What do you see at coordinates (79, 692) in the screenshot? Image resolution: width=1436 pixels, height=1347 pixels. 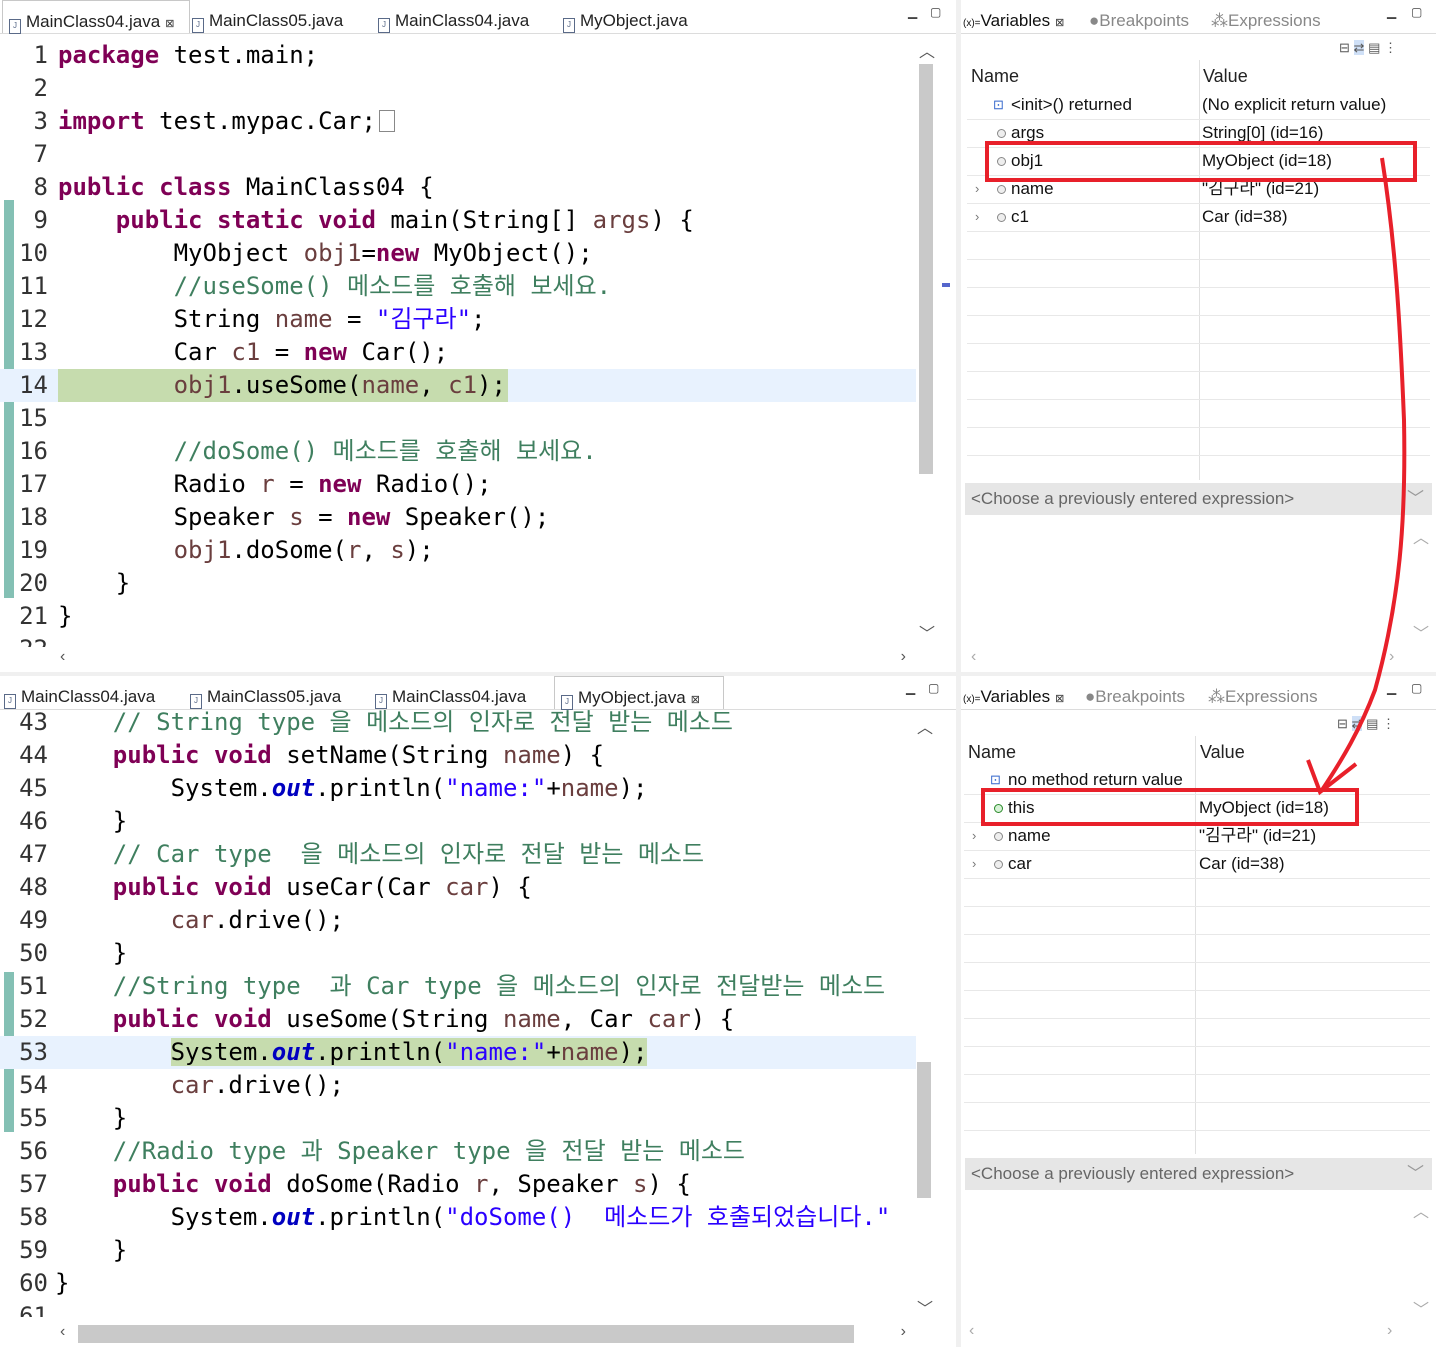 I see `tab-mainclass04: J MainClass04.java` at bounding box center [79, 692].